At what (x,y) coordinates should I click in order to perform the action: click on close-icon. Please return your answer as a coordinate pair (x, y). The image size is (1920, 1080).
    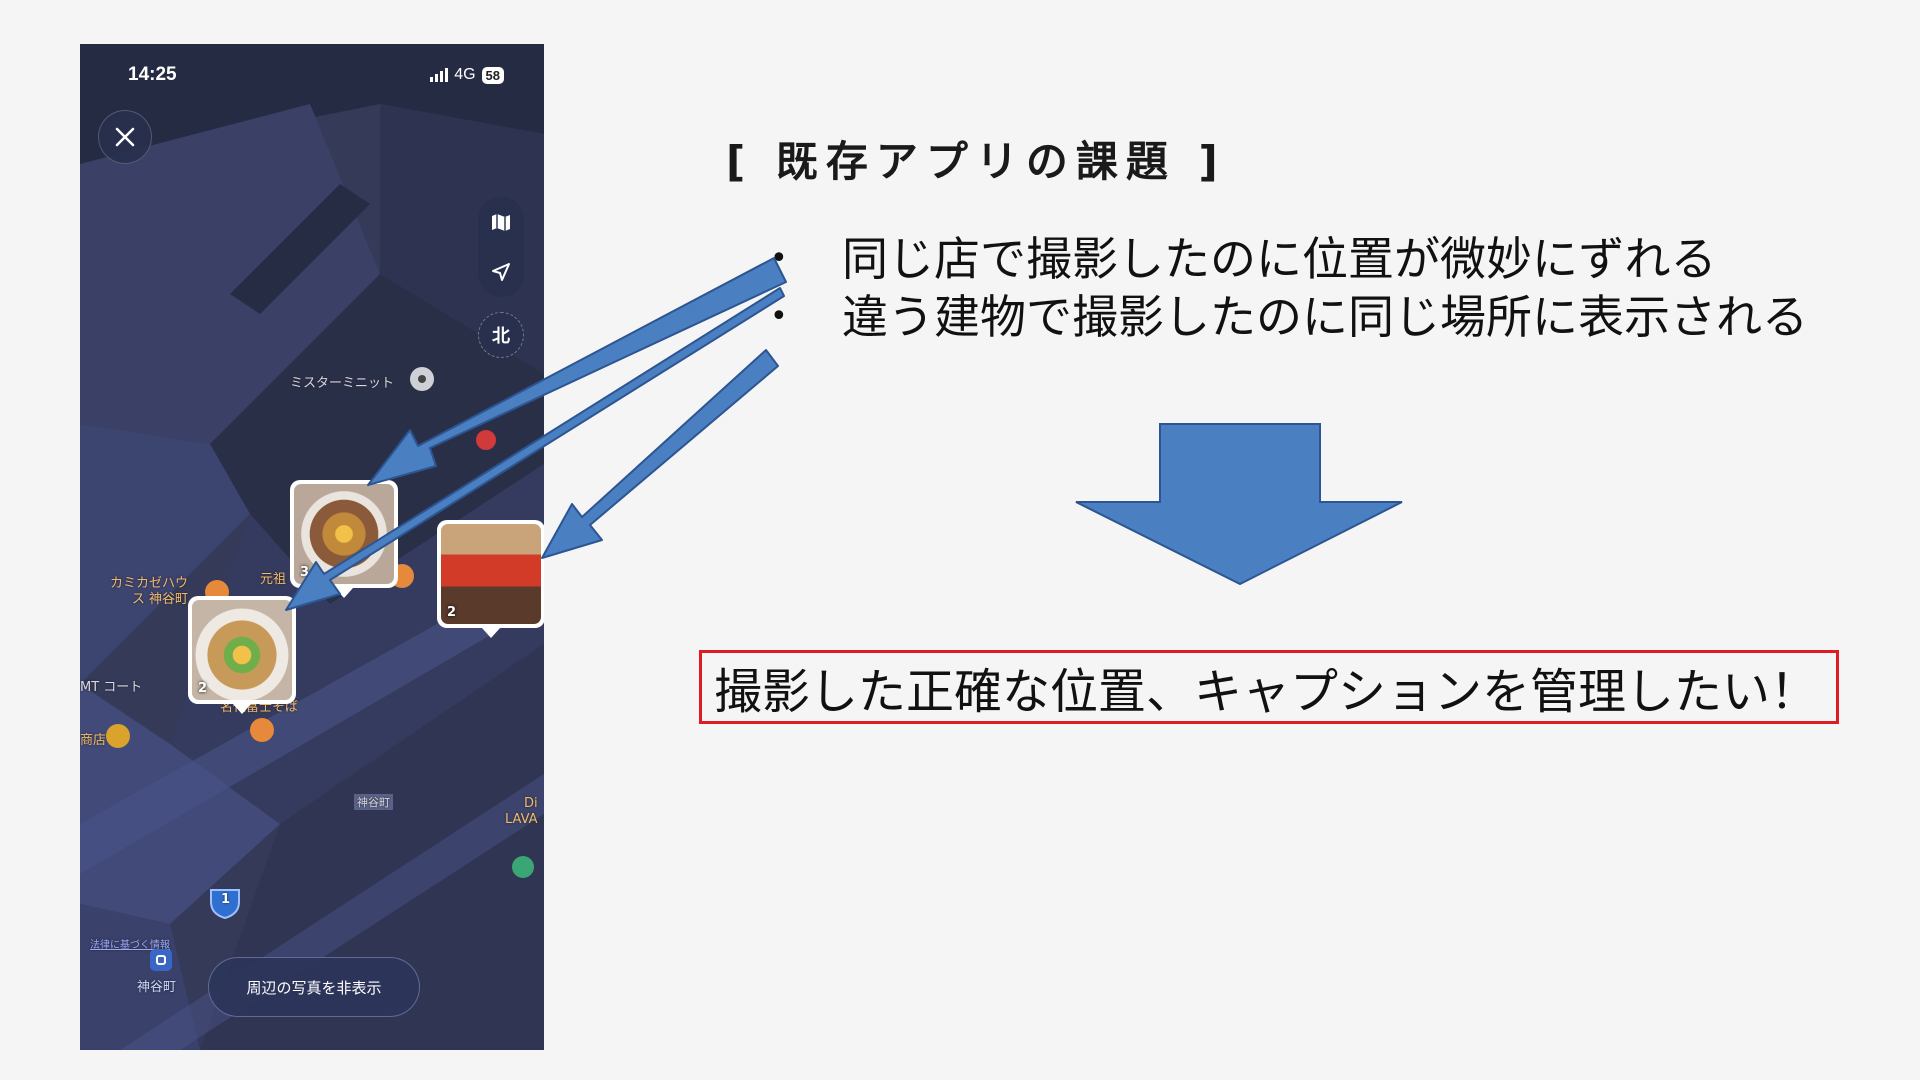
    Looking at the image, I should click on (125, 137).